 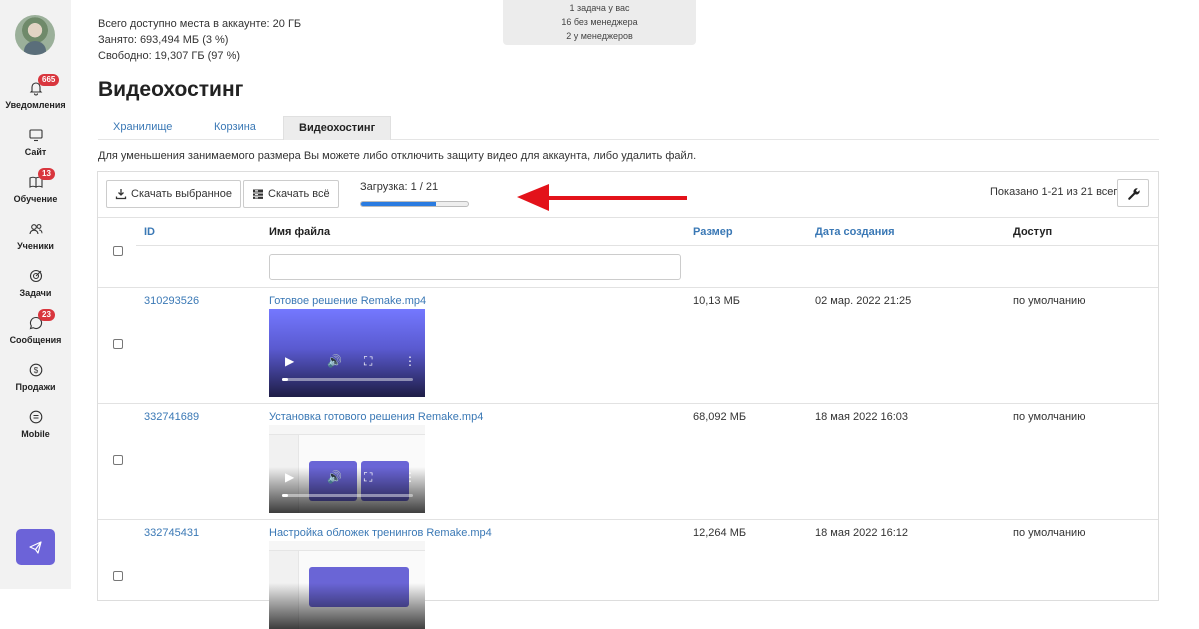 I want to click on table-top-border, so click(x=628, y=217).